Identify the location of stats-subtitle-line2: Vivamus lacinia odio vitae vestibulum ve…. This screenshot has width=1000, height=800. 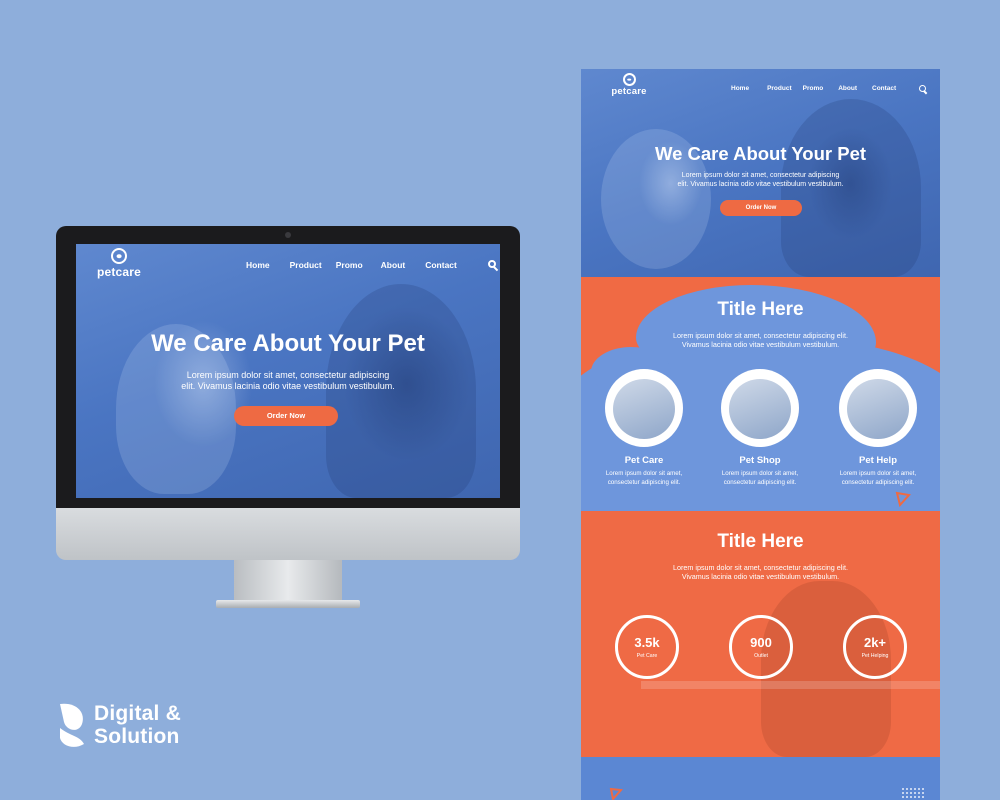
(760, 576).